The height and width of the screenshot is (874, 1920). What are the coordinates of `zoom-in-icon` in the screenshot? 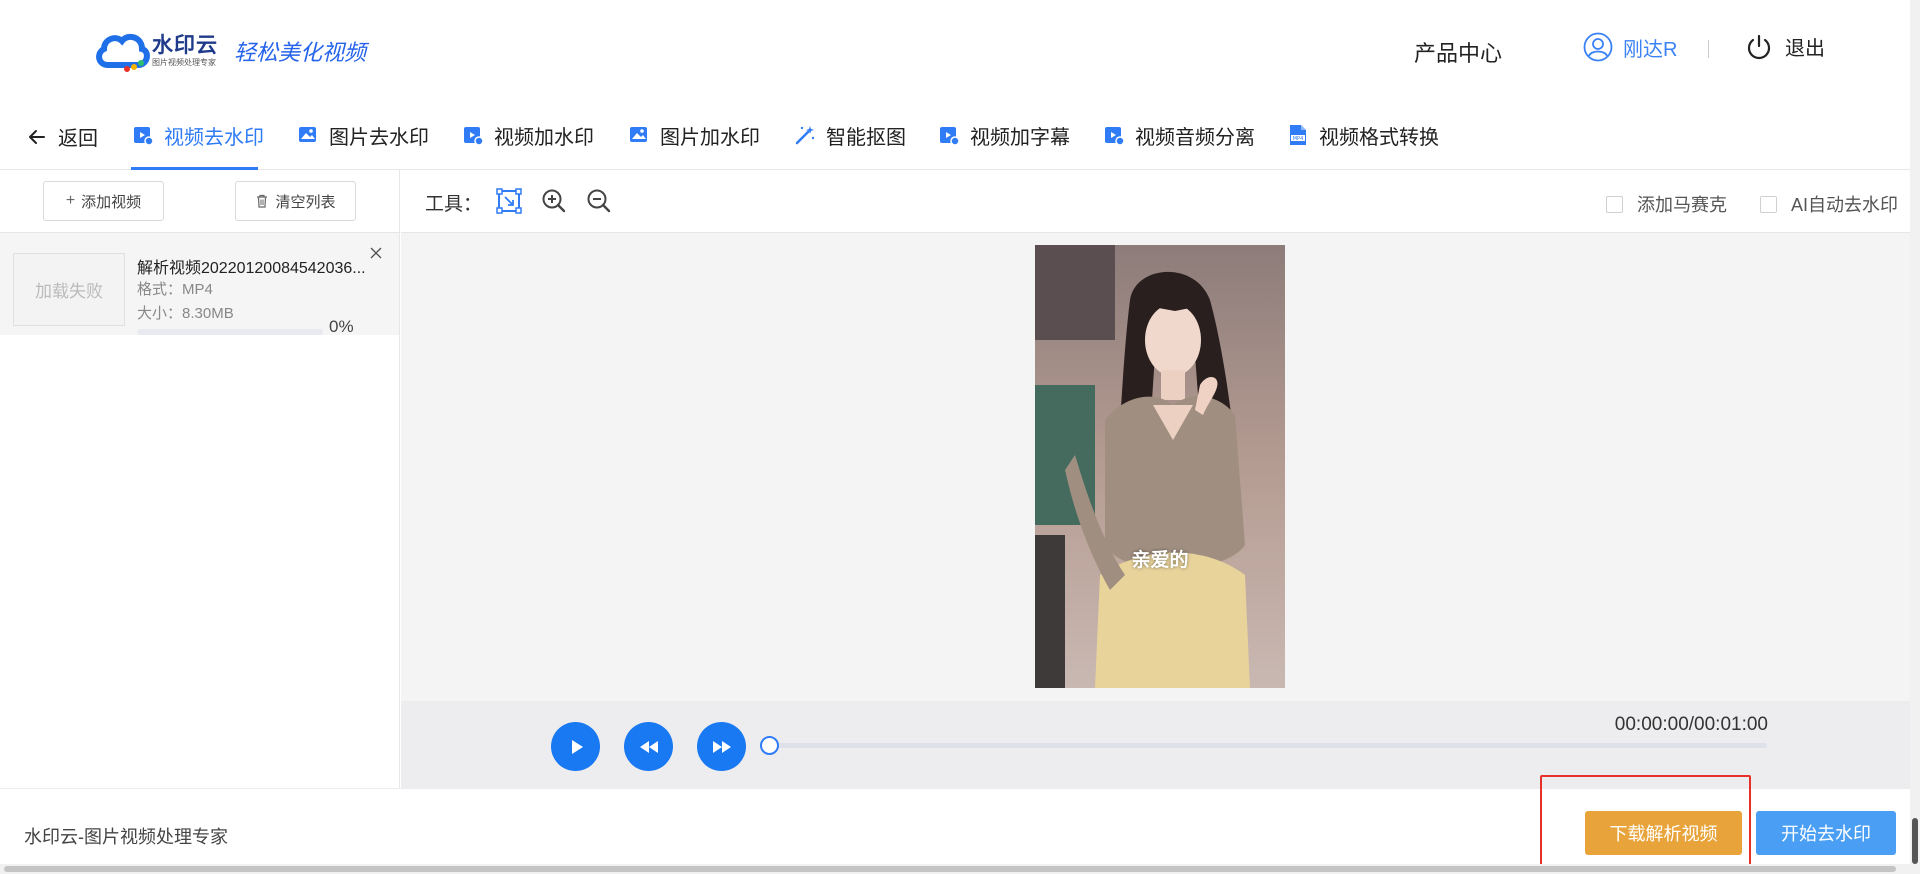 It's located at (554, 201).